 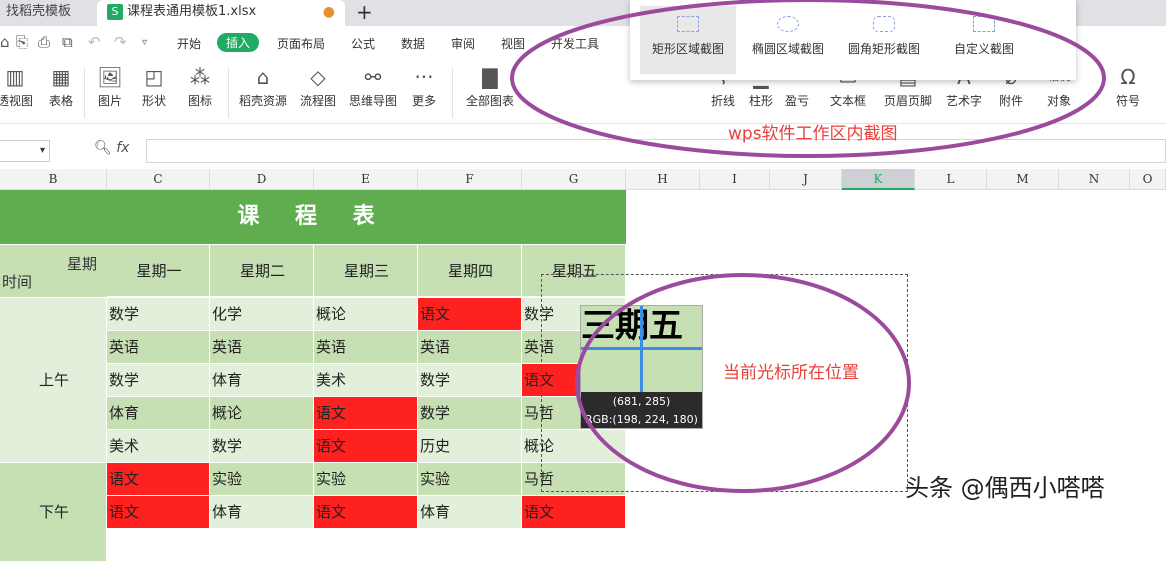 I want to click on cursor-annotation: 当前光标所在位置, so click(x=791, y=373).